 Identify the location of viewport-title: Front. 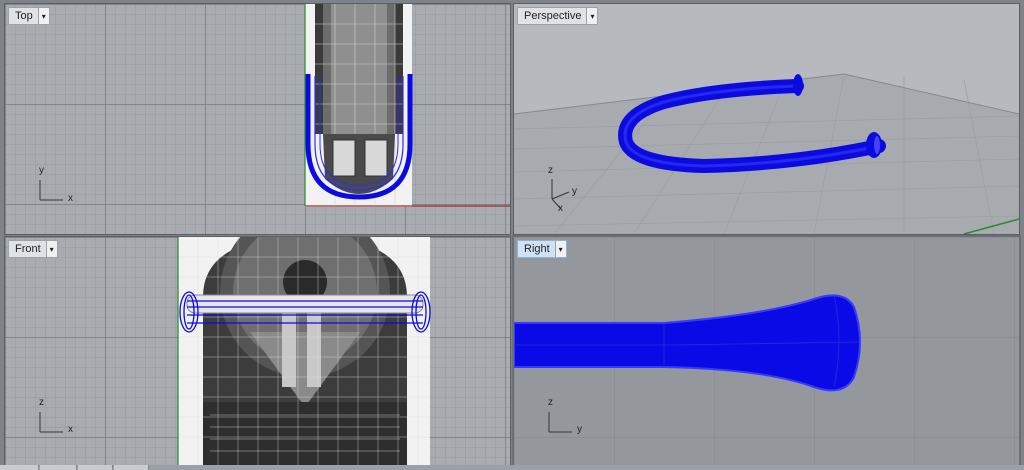
(28, 249).